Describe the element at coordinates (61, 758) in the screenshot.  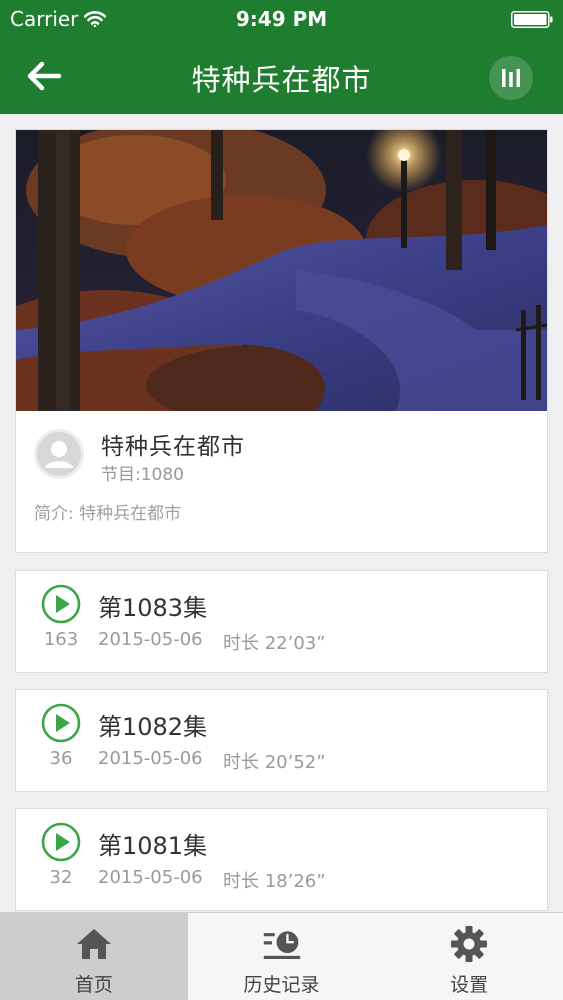
I see `episode-play-count: 36` at that location.